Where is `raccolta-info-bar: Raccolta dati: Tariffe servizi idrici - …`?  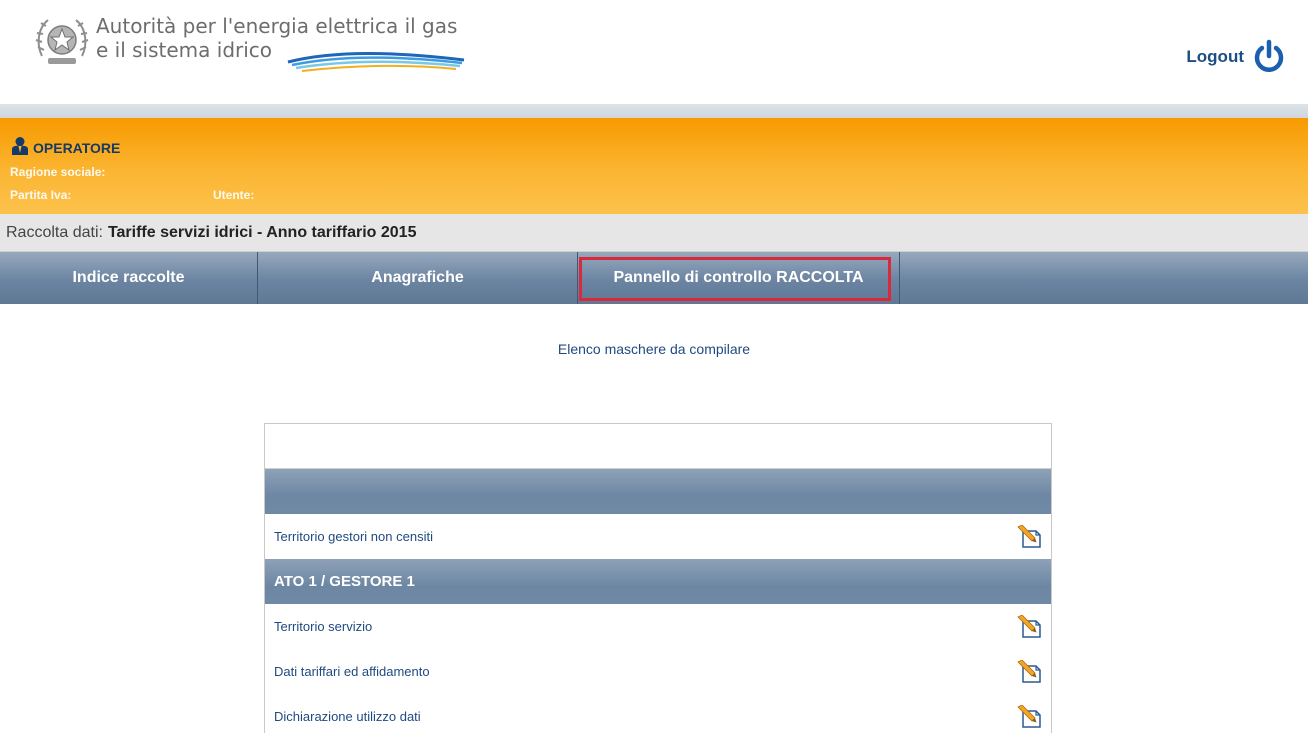
raccolta-info-bar: Raccolta dati: Tariffe servizi idrici - … is located at coordinates (654, 233).